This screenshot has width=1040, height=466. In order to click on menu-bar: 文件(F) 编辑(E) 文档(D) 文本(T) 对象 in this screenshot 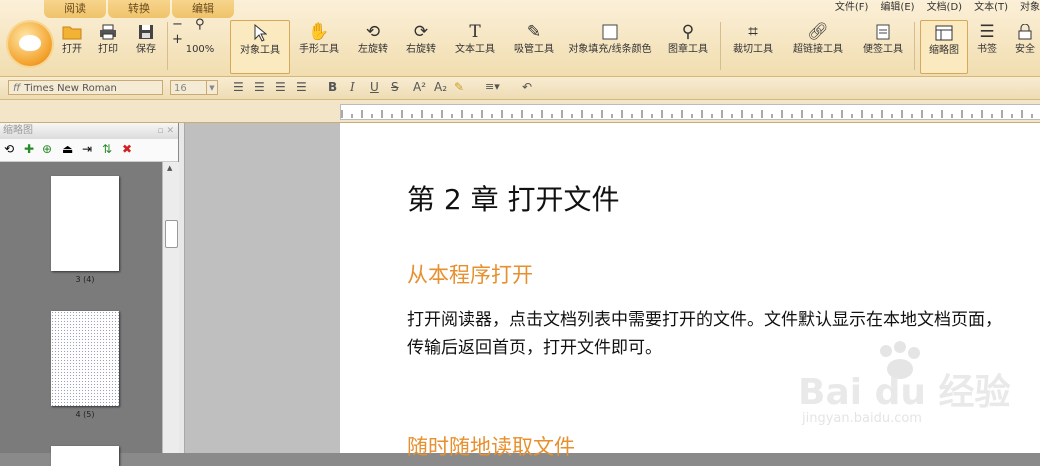, I will do `click(931, 9)`.